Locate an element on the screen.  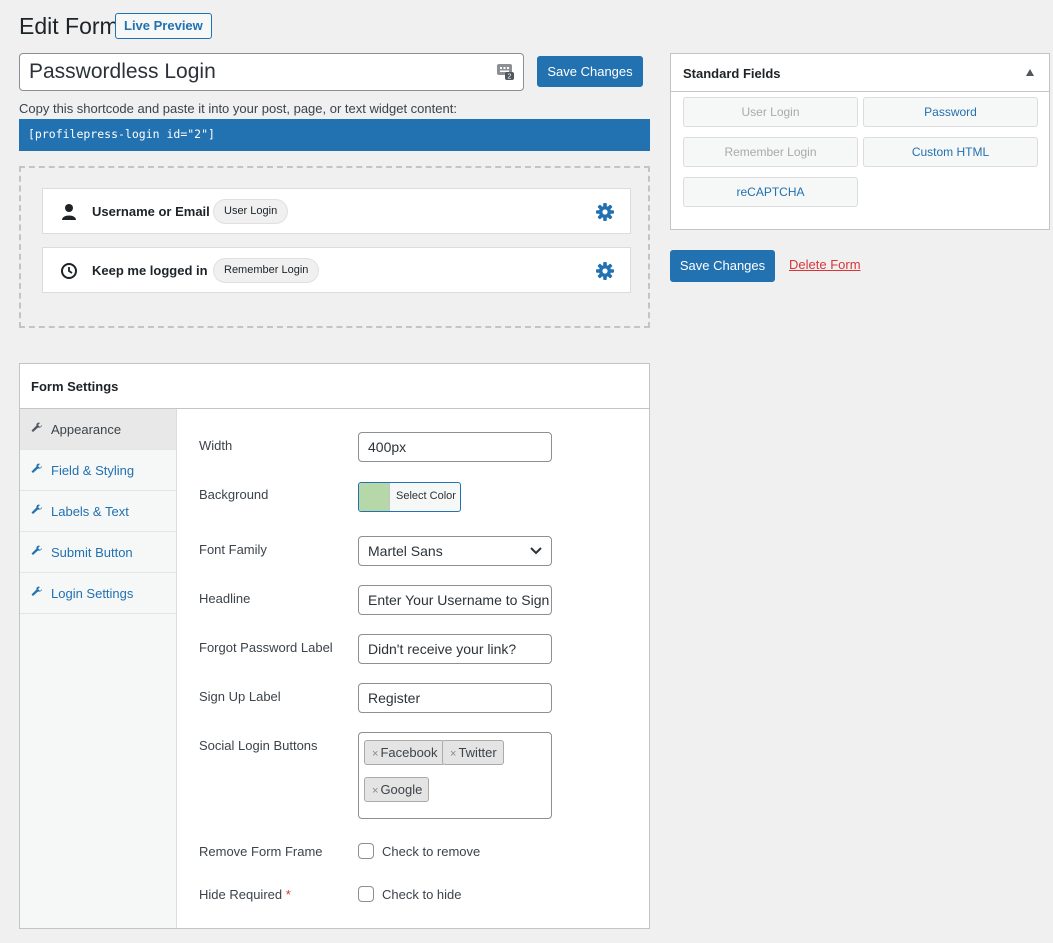
font-family-label: Font Family is located at coordinates (233, 549).